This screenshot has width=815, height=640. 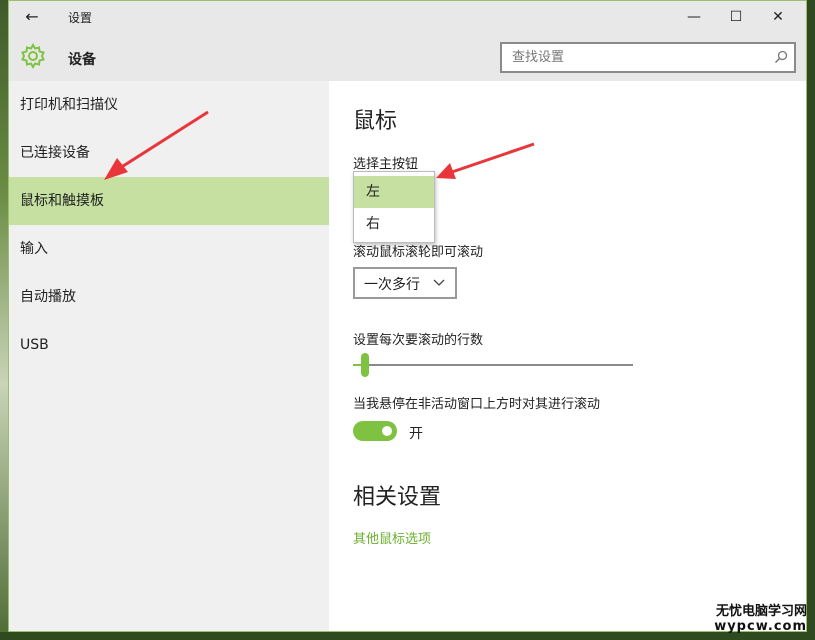 What do you see at coordinates (761, 611) in the screenshot?
I see `watermark-line1: 无忧电脑学习网` at bounding box center [761, 611].